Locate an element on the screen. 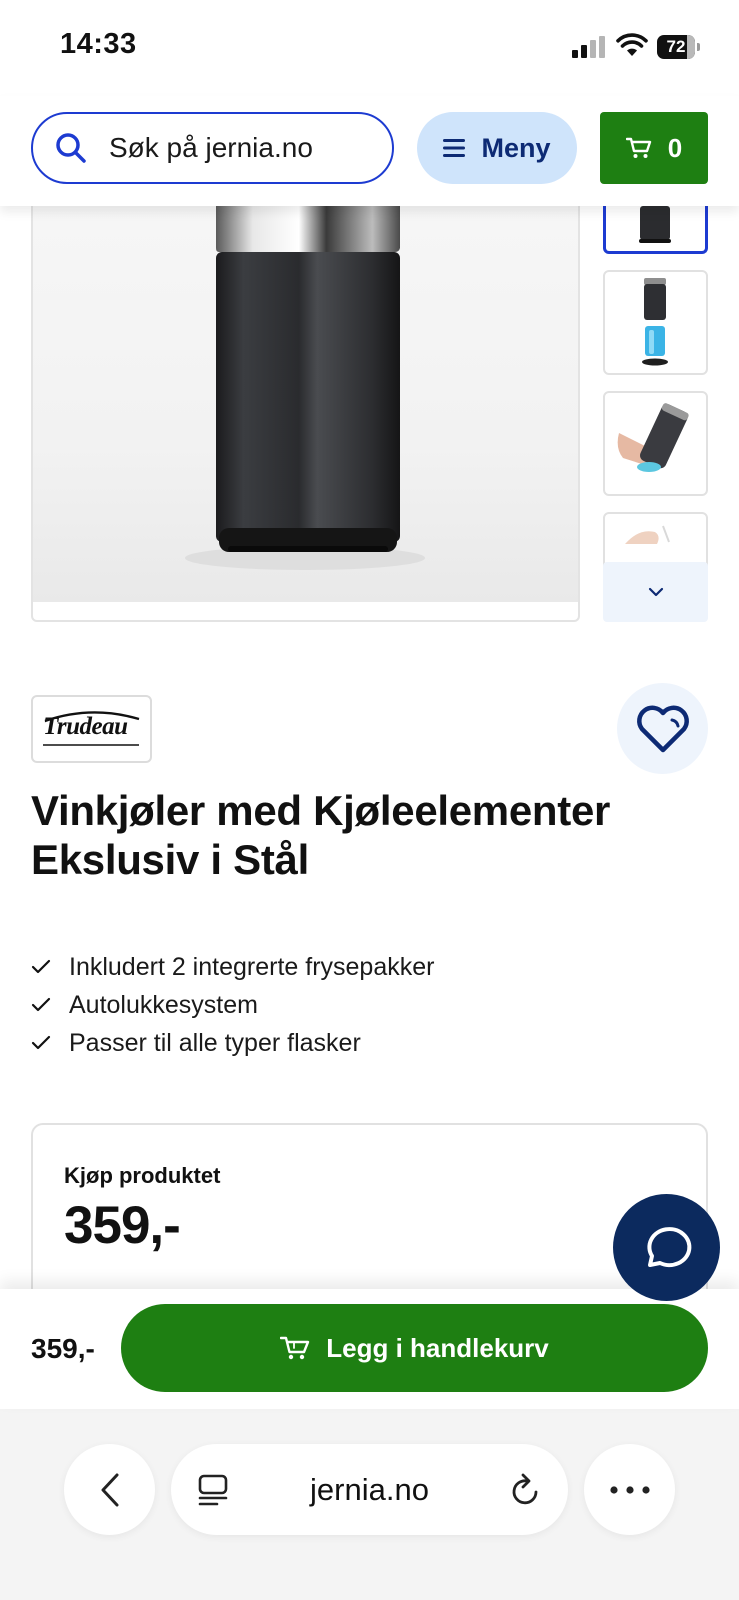 This screenshot has width=739, height=1600. browser-url: jernia.no is located at coordinates (369, 1489).